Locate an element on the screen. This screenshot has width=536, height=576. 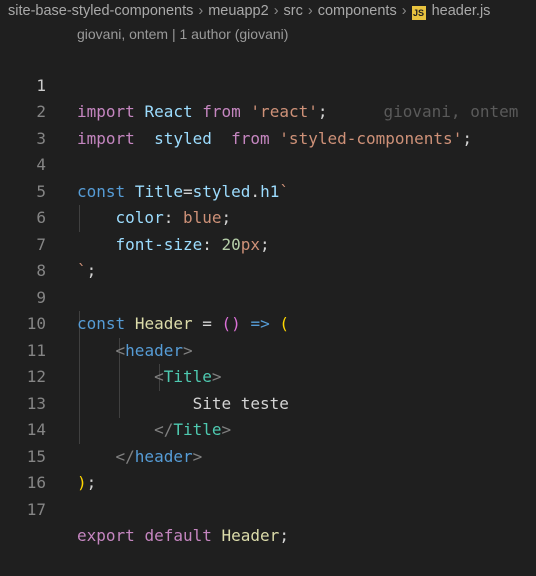
code-line: 3 is located at coordinates (268, 123).